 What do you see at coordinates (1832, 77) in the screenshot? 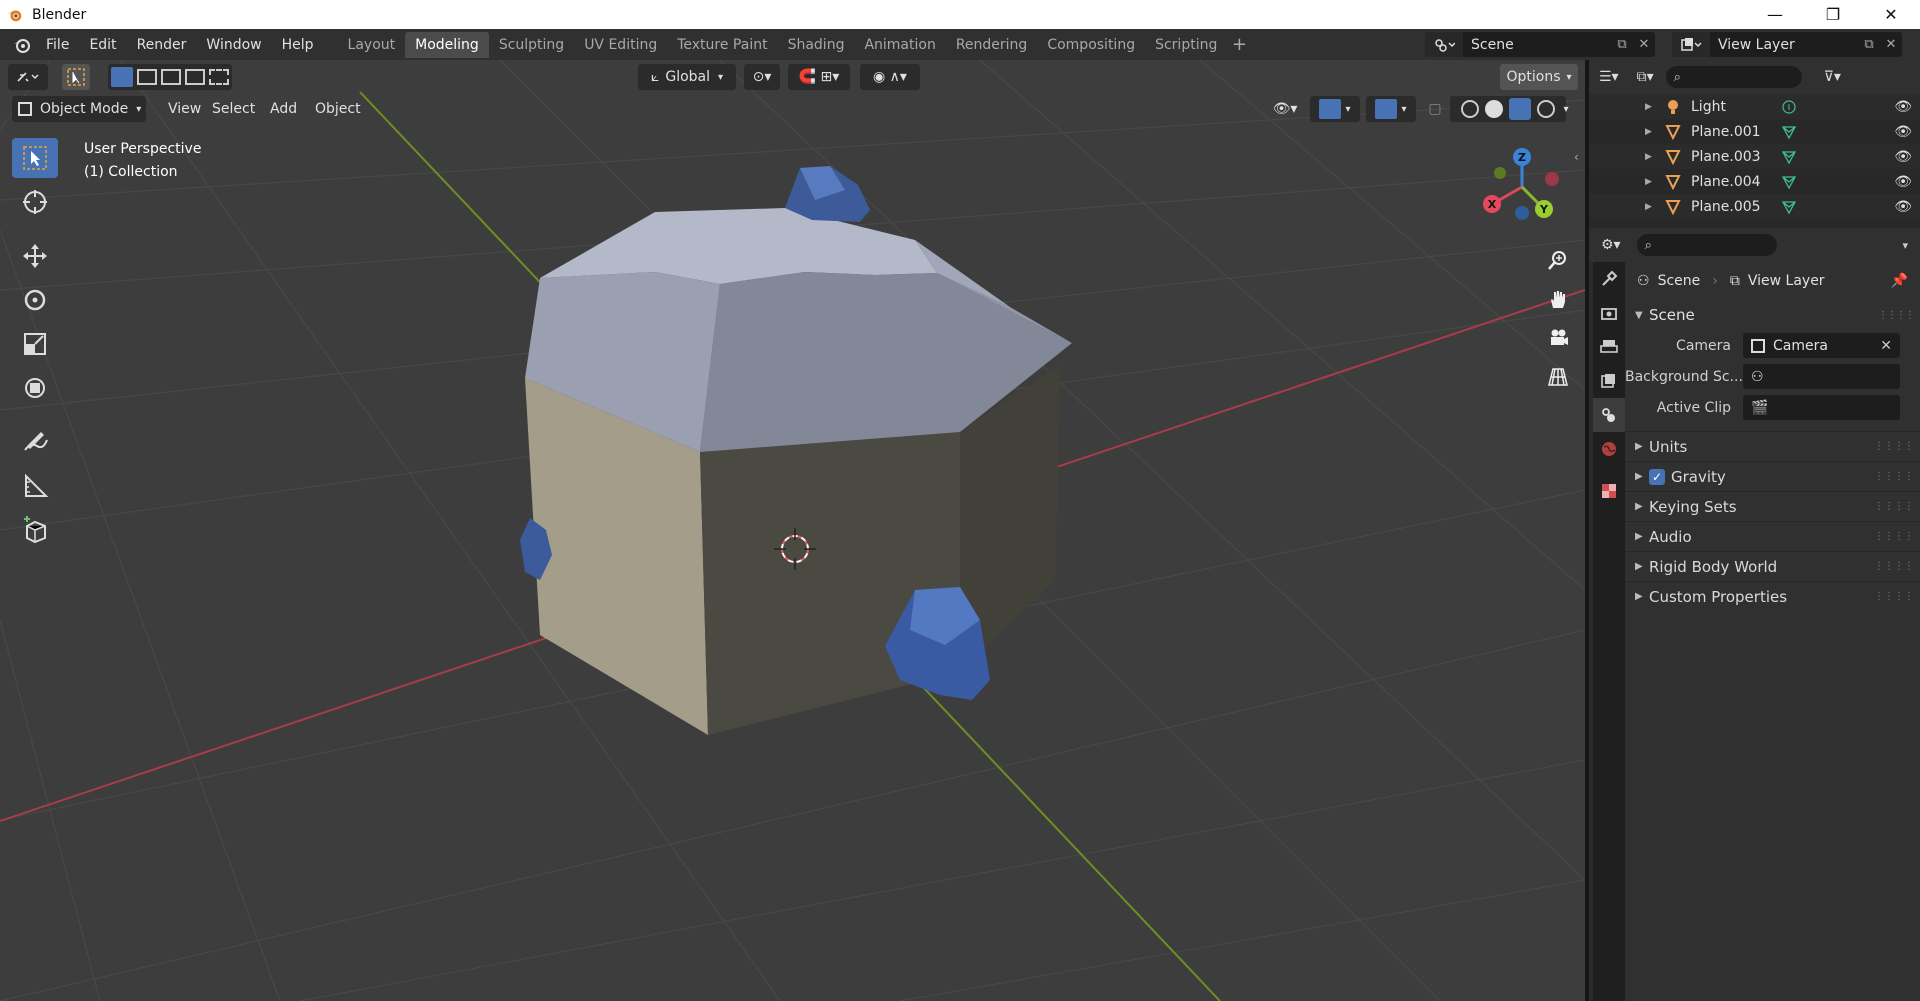
I see `filter-icon: ⊽▾` at bounding box center [1832, 77].